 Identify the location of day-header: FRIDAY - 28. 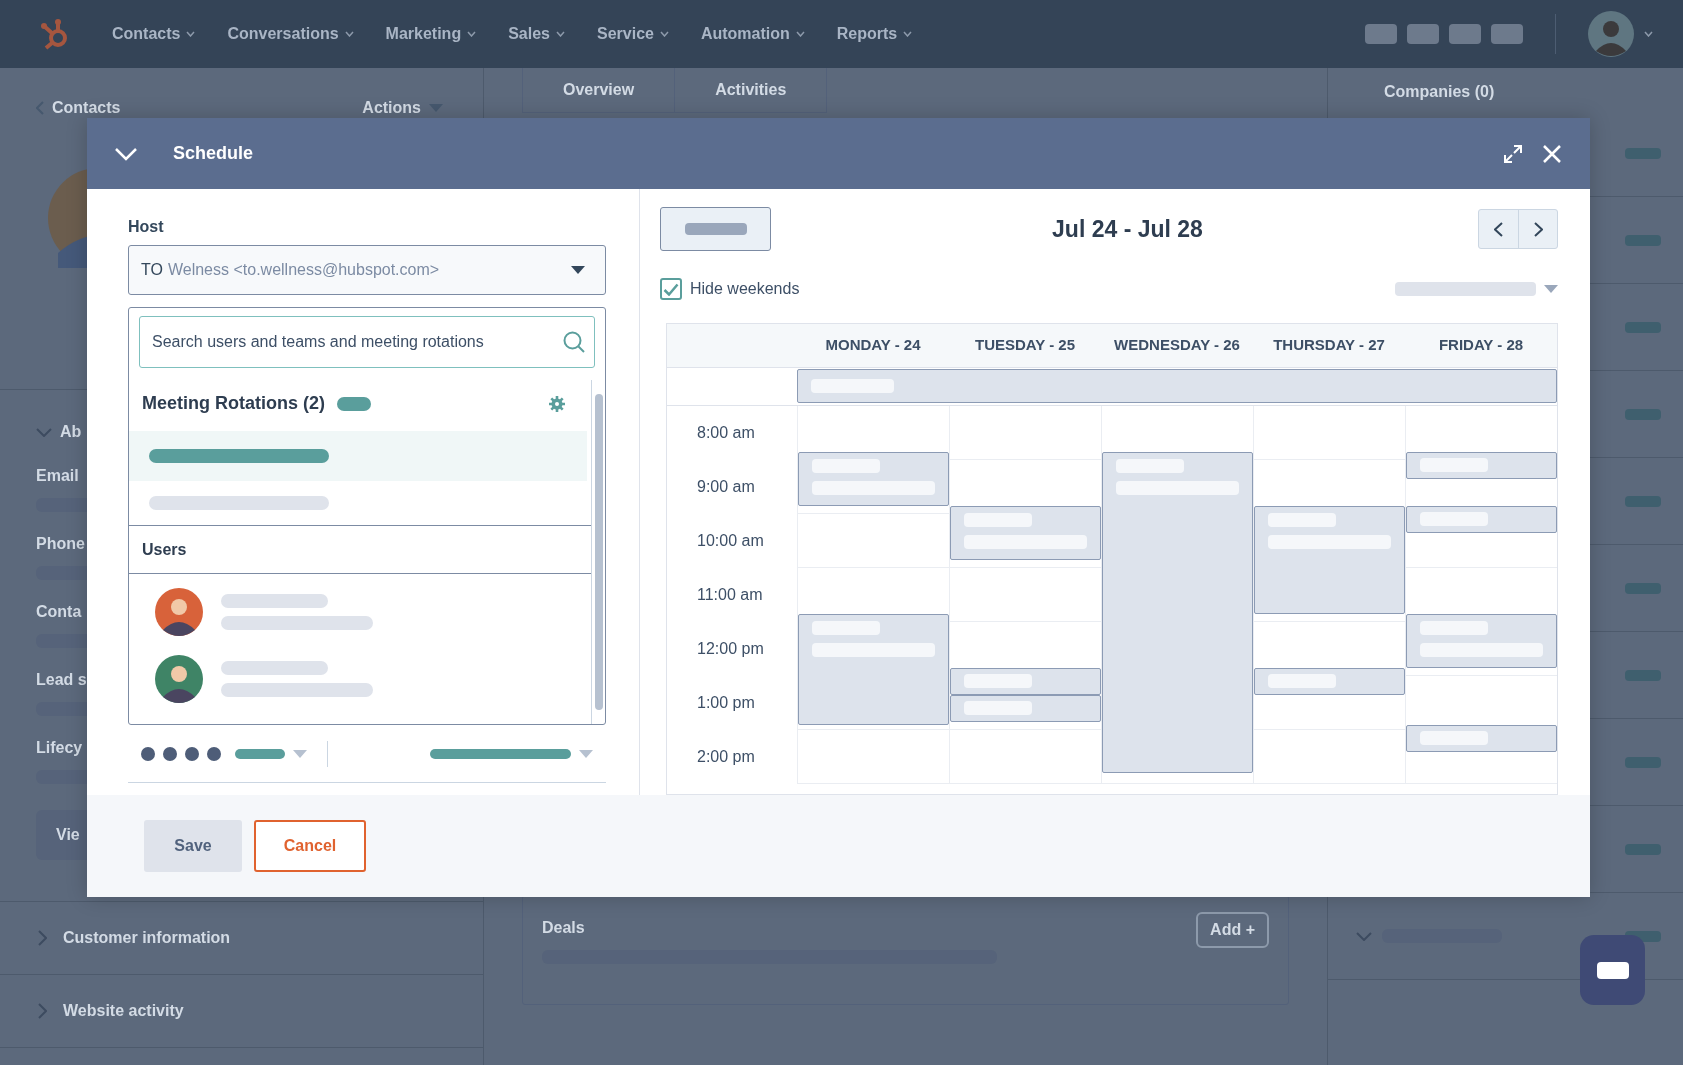
(1481, 345).